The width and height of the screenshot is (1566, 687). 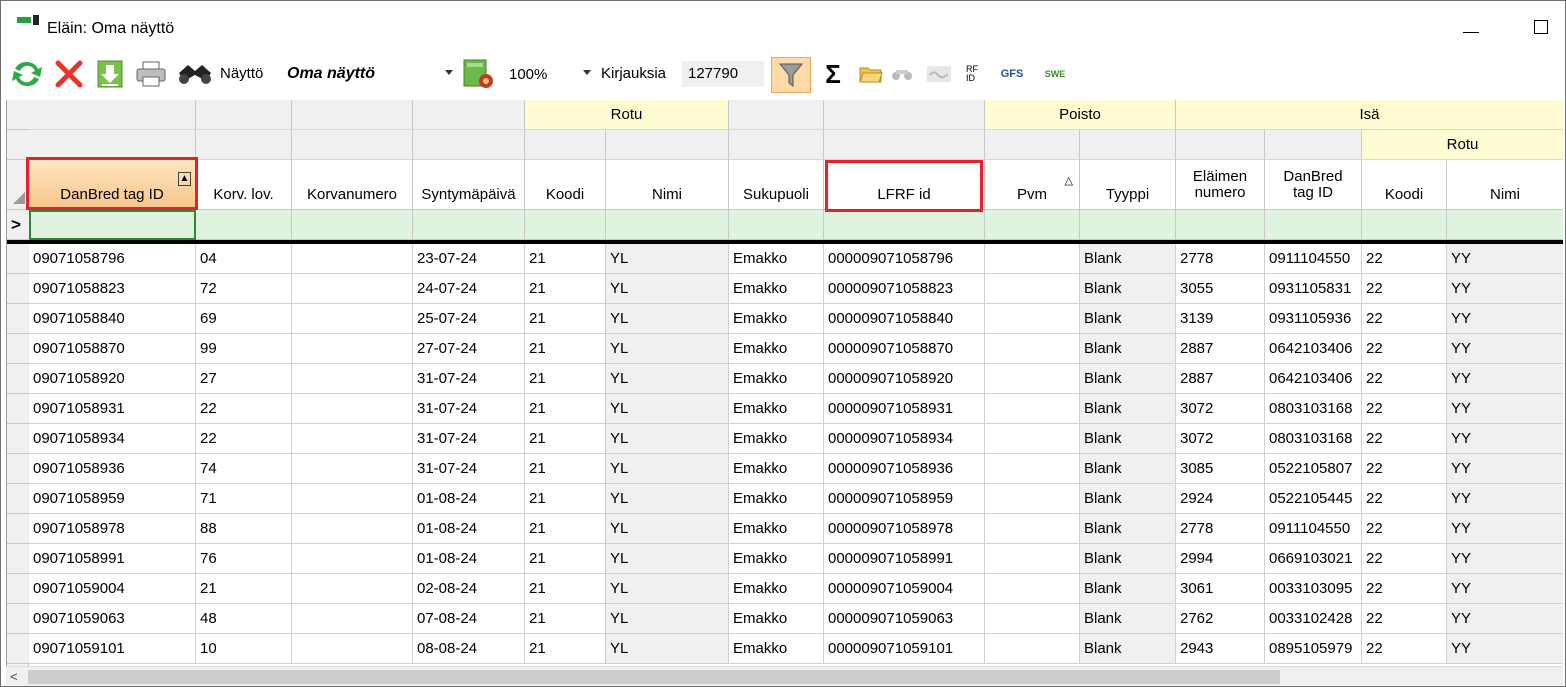 What do you see at coordinates (904, 559) in the screenshot?
I see `table-cell: 000009071058991` at bounding box center [904, 559].